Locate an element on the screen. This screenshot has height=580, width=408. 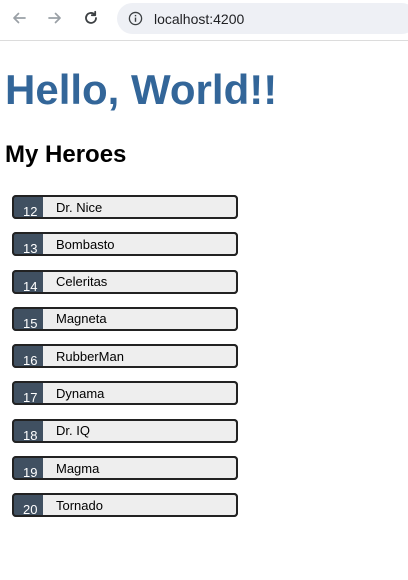
hero-item: 18 is located at coordinates (125, 430).